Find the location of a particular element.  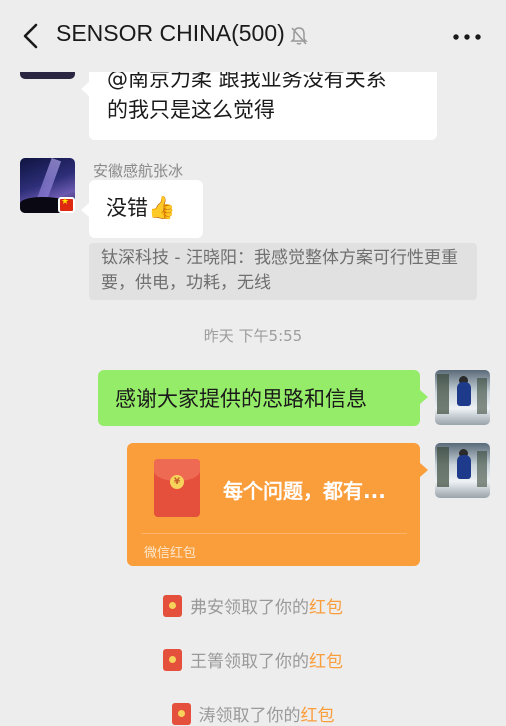

mute-bell-icon is located at coordinates (299, 36).